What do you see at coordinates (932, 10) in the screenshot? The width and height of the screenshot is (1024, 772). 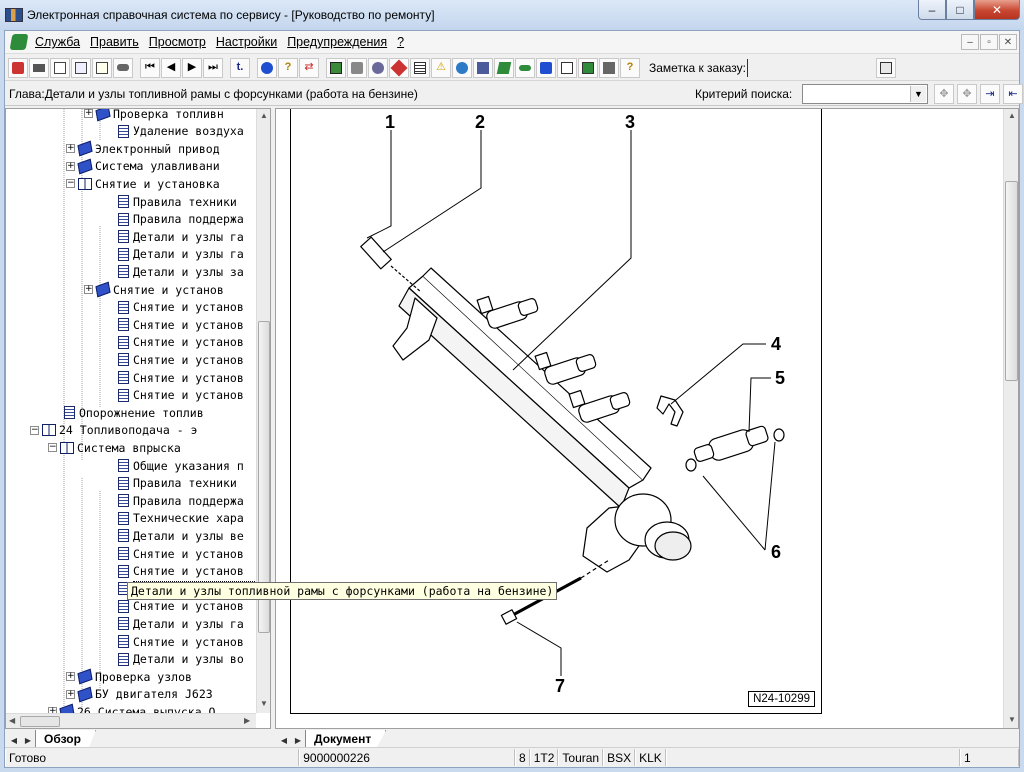 I see `minimize-button: –` at bounding box center [932, 10].